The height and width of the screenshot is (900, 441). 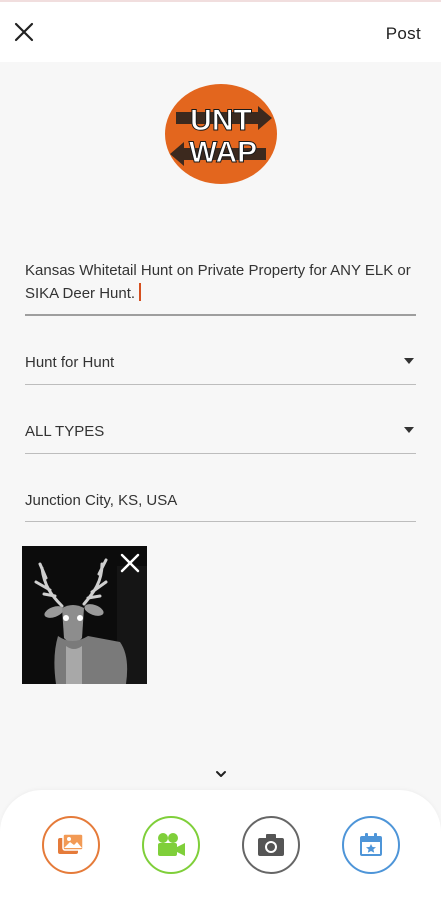 I want to click on top-bar: Post, so click(x=220, y=31).